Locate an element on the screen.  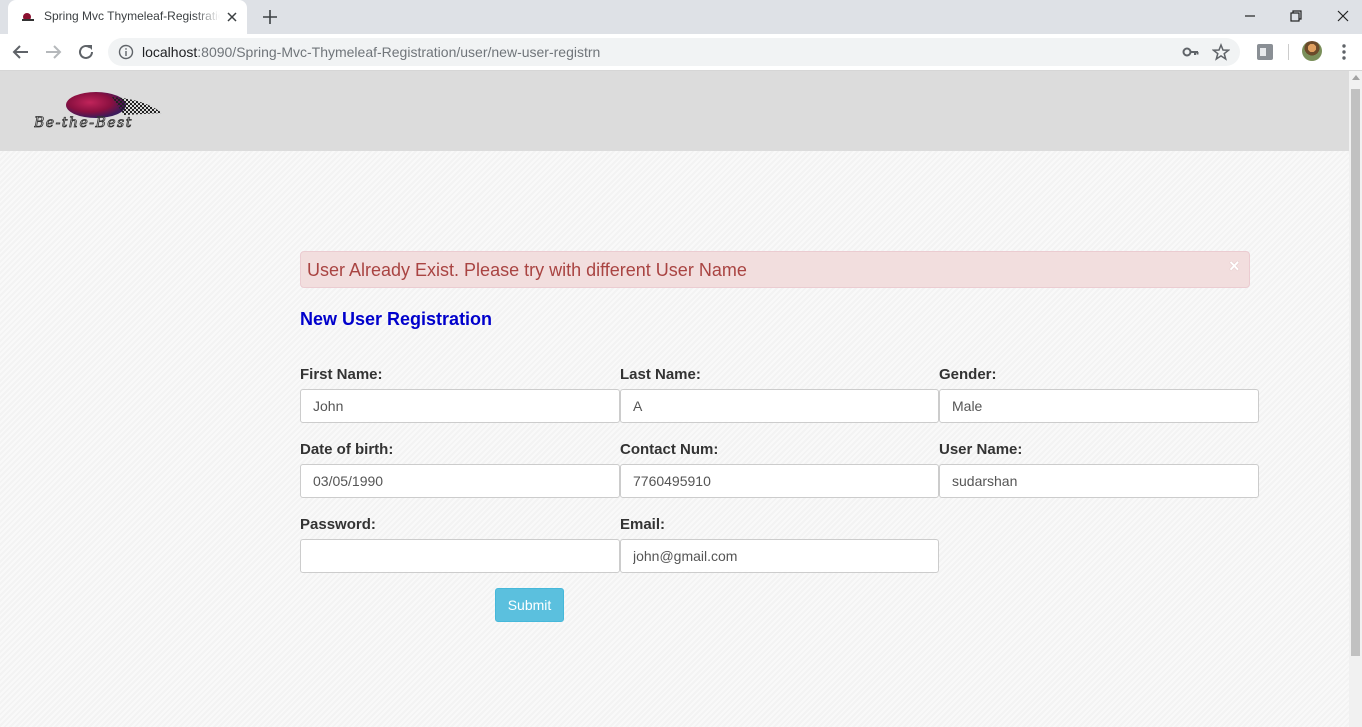
alert-close-icon: × is located at coordinates (1234, 266).